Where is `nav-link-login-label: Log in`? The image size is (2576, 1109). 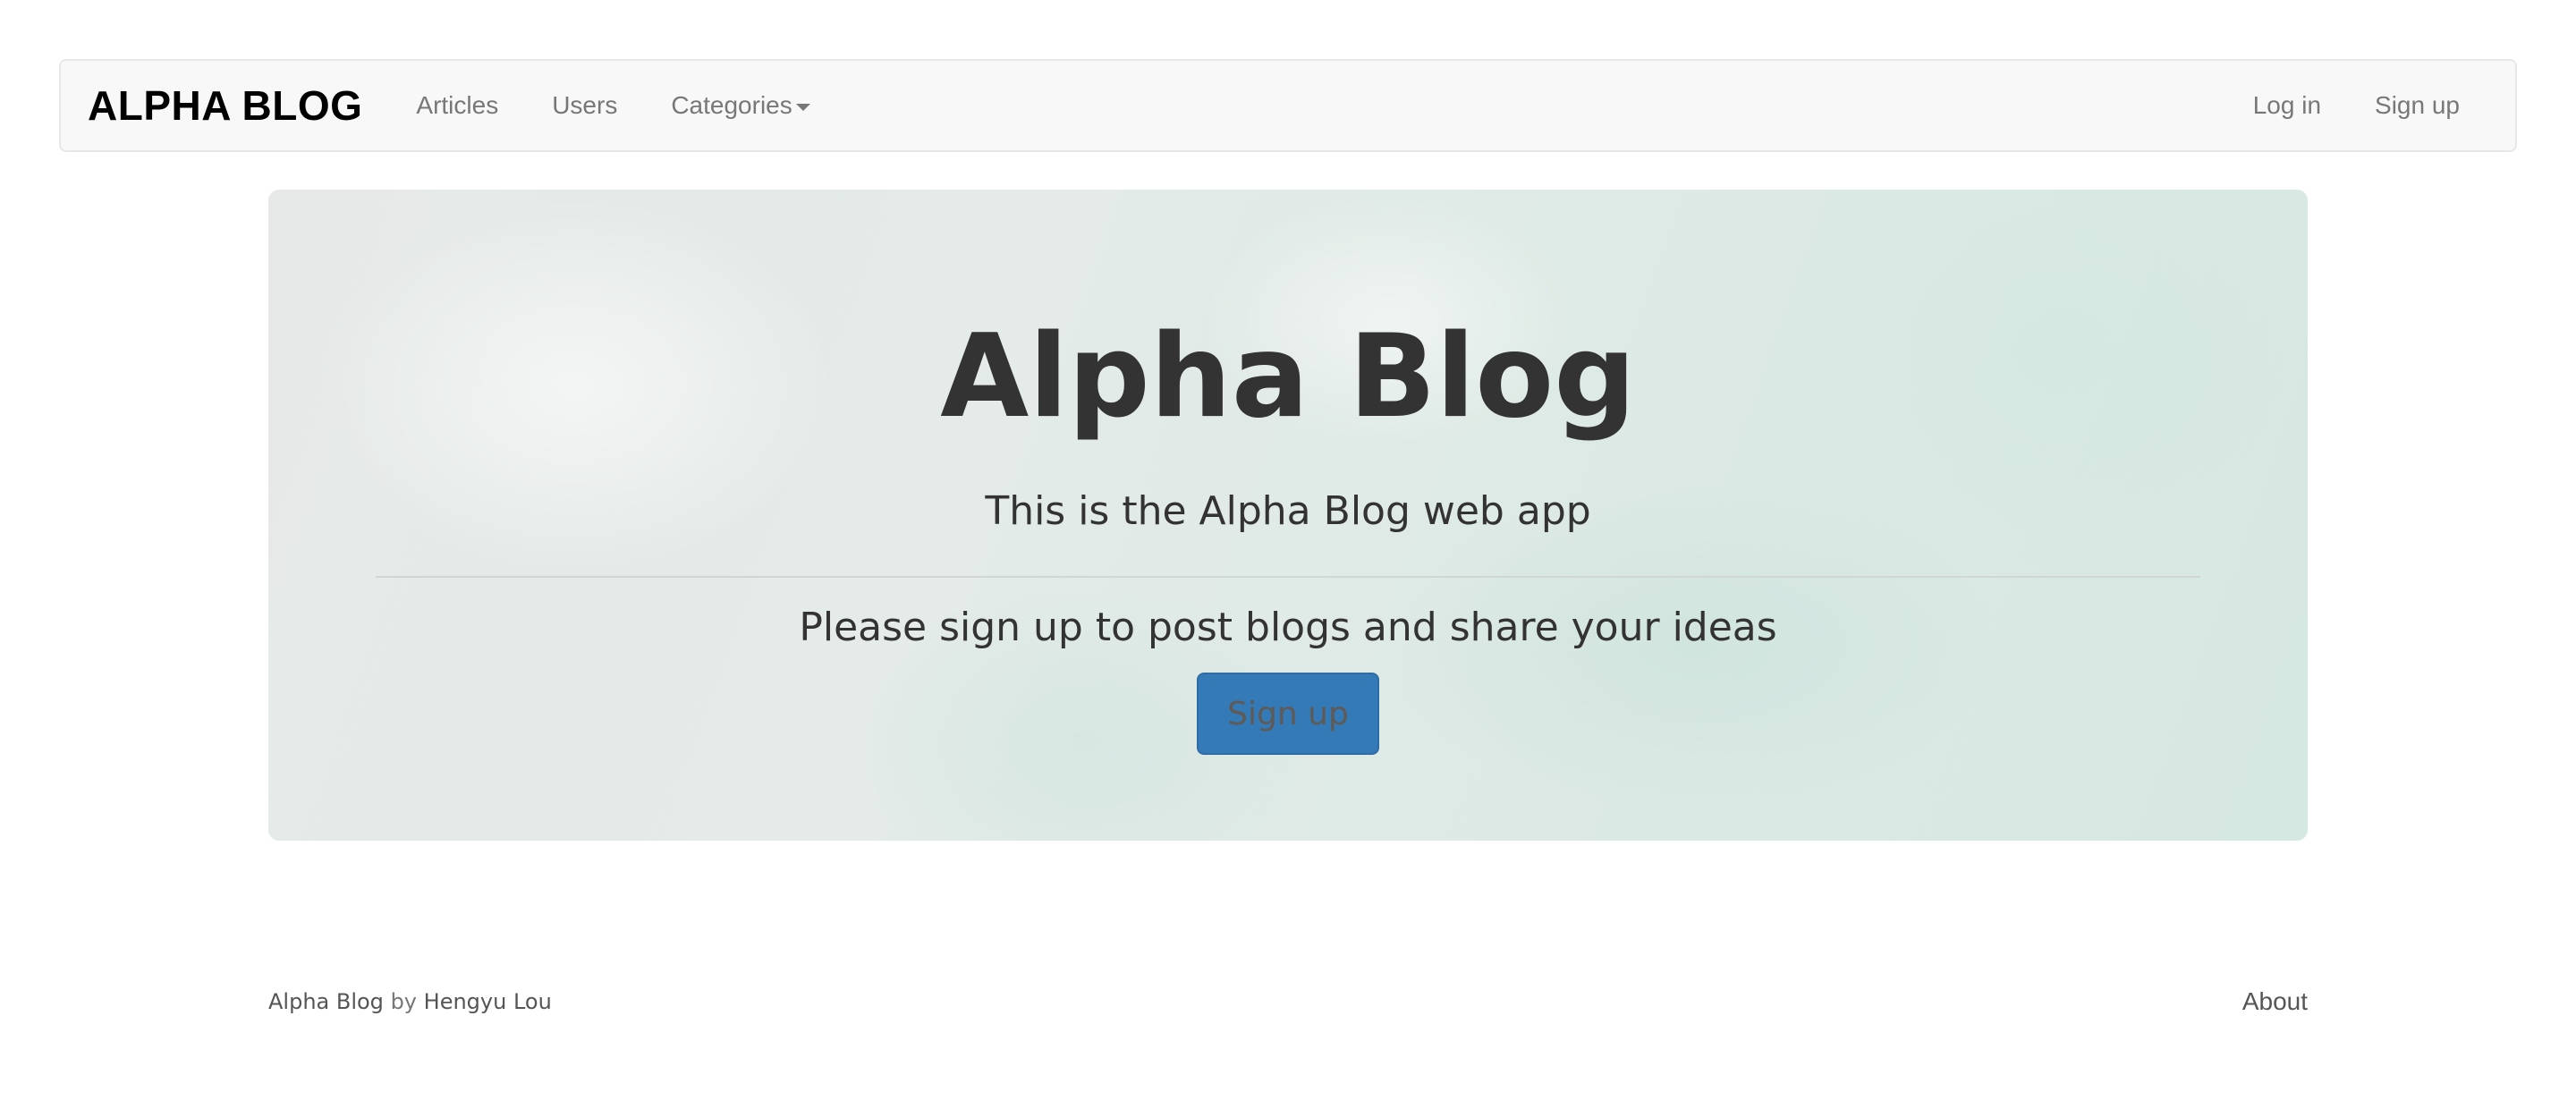
nav-link-login-label: Log in is located at coordinates (2287, 105).